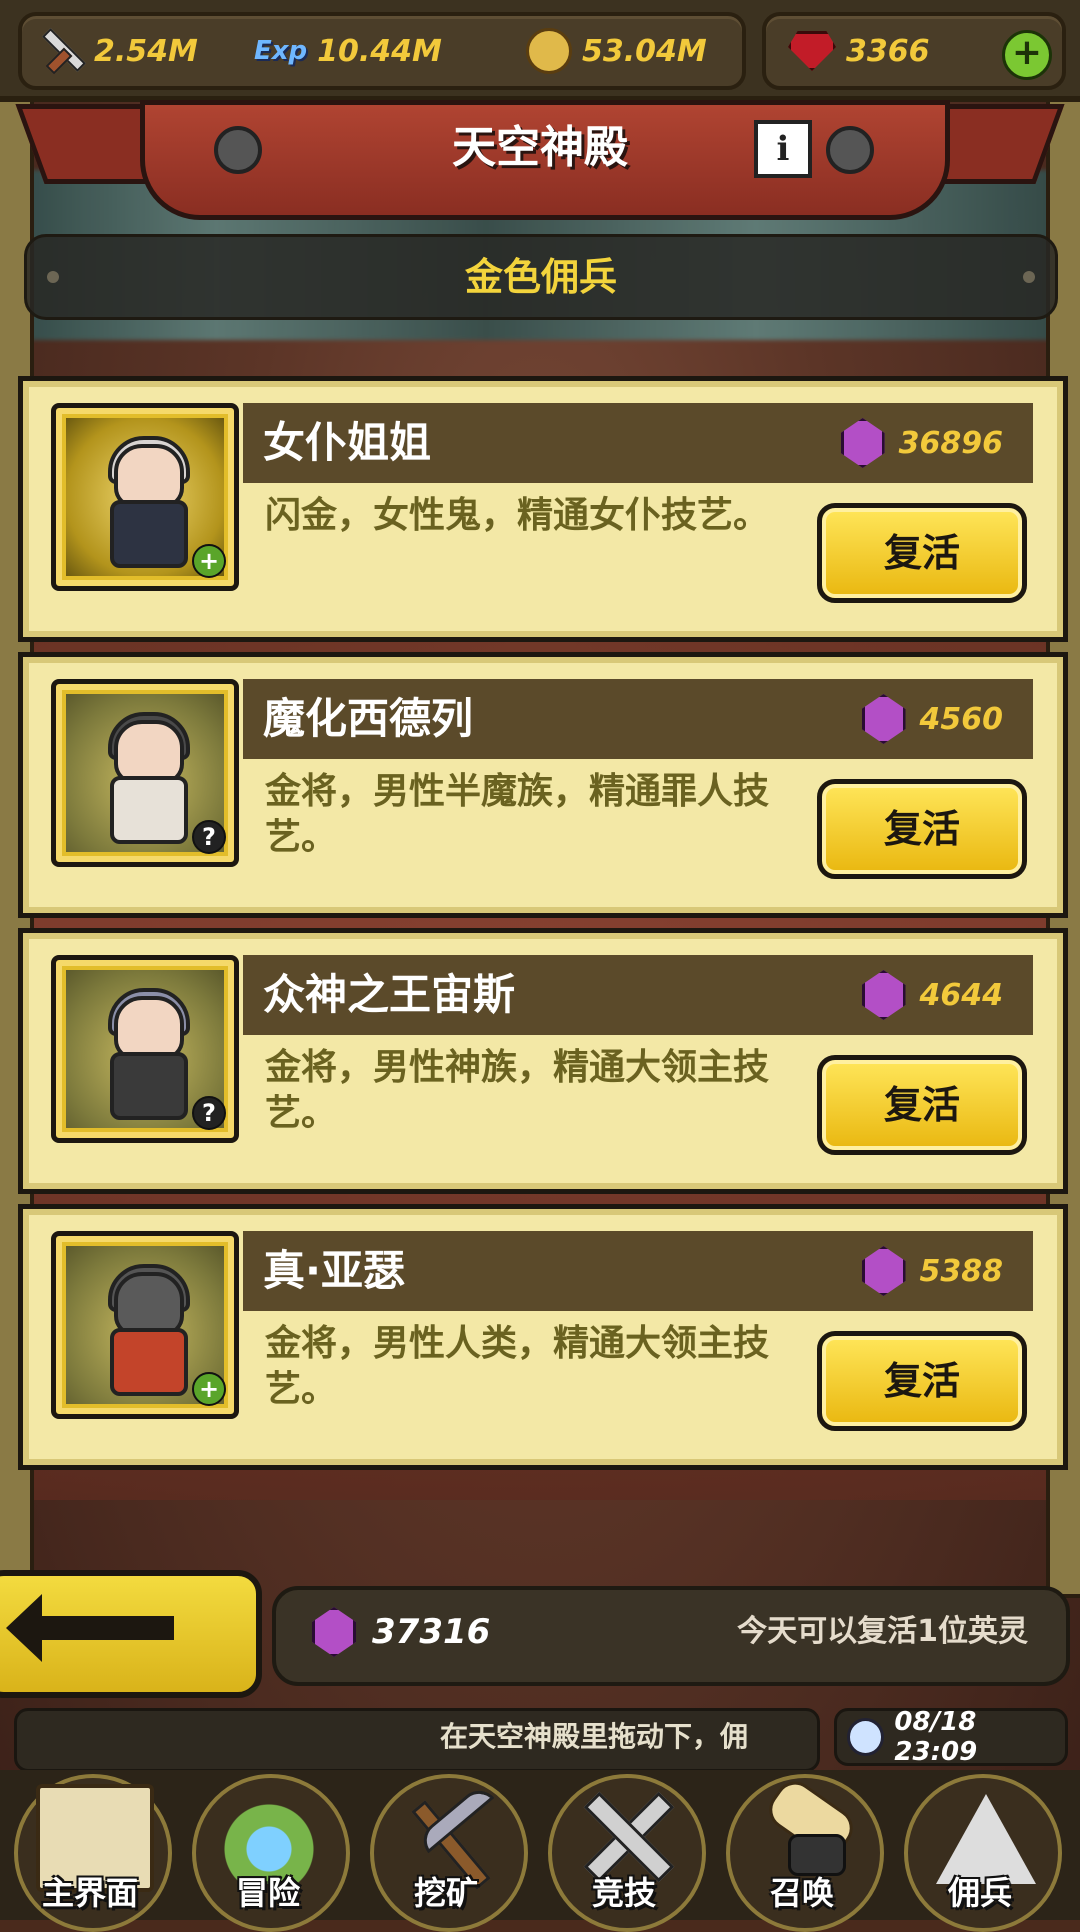 This screenshot has height=1932, width=1080. I want to click on sword-icon, so click(62, 51).